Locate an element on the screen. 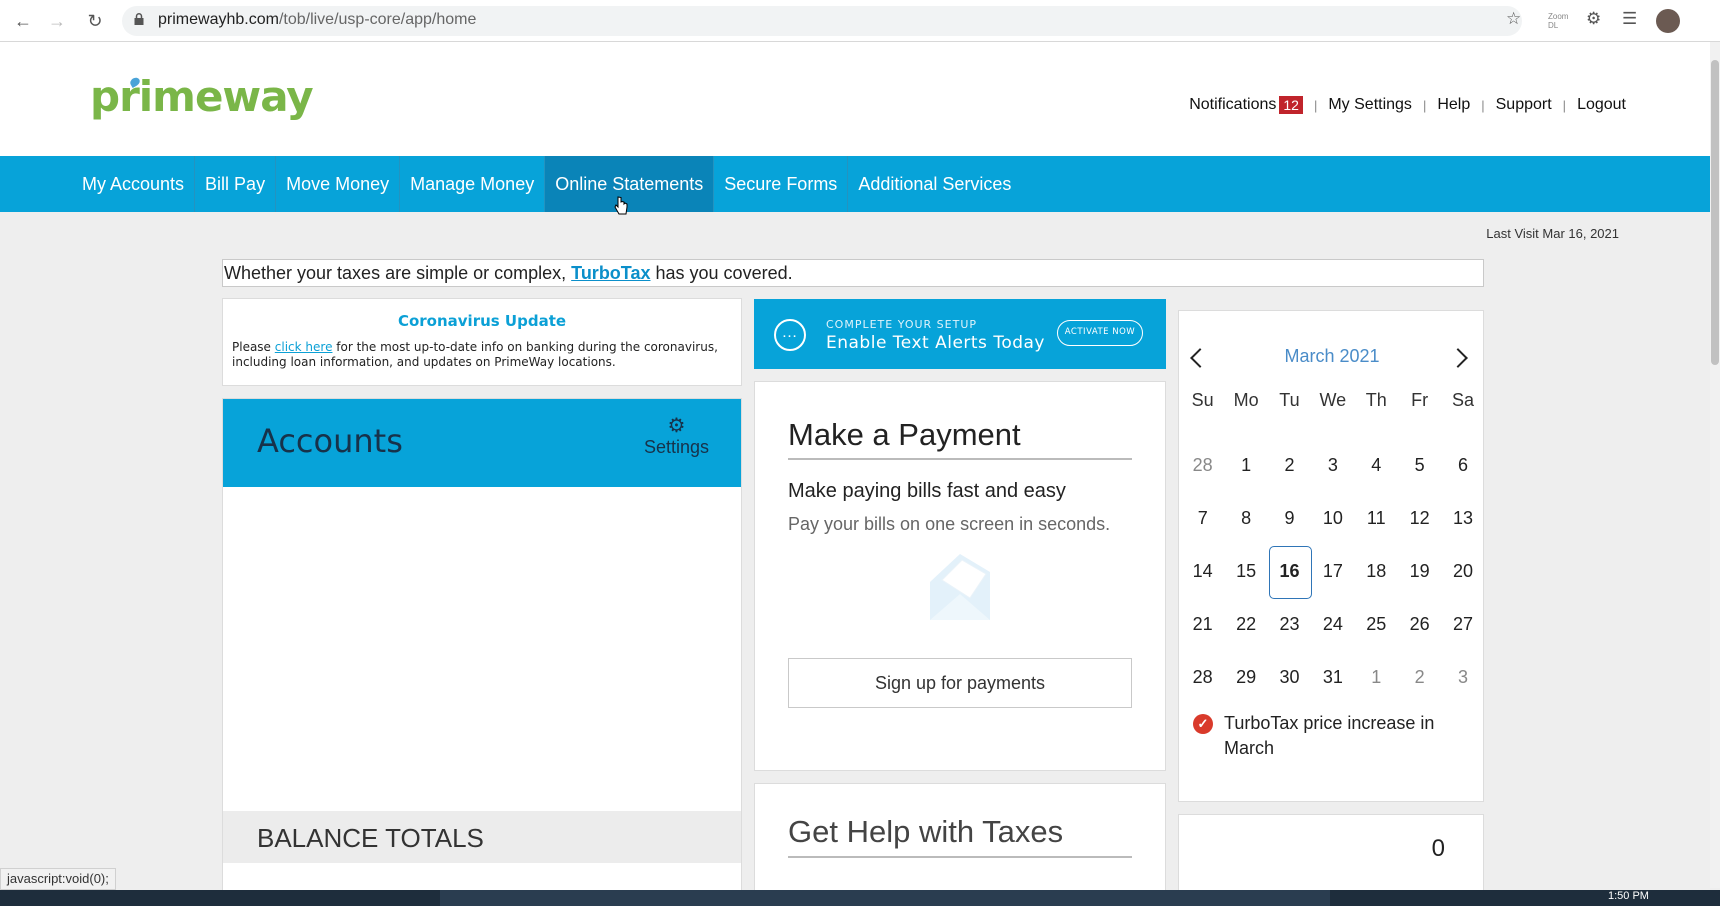 Image resolution: width=1720 pixels, height=906 pixels. calendar-event-text: TurboTax price increase in March is located at coordinates (1329, 735).